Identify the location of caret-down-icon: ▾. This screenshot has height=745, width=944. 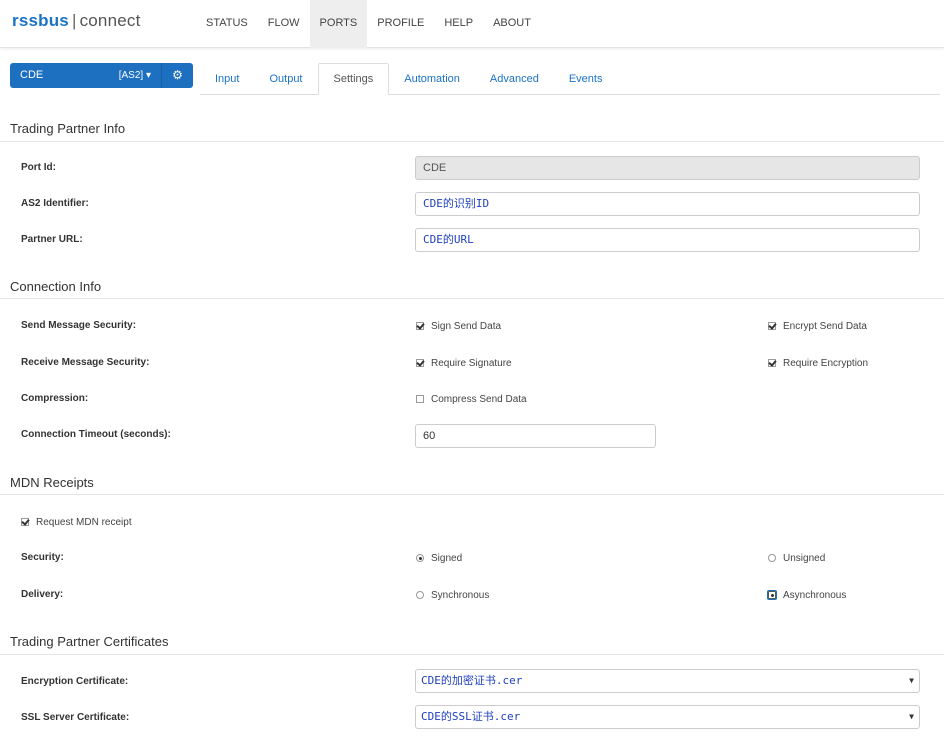
(148, 75).